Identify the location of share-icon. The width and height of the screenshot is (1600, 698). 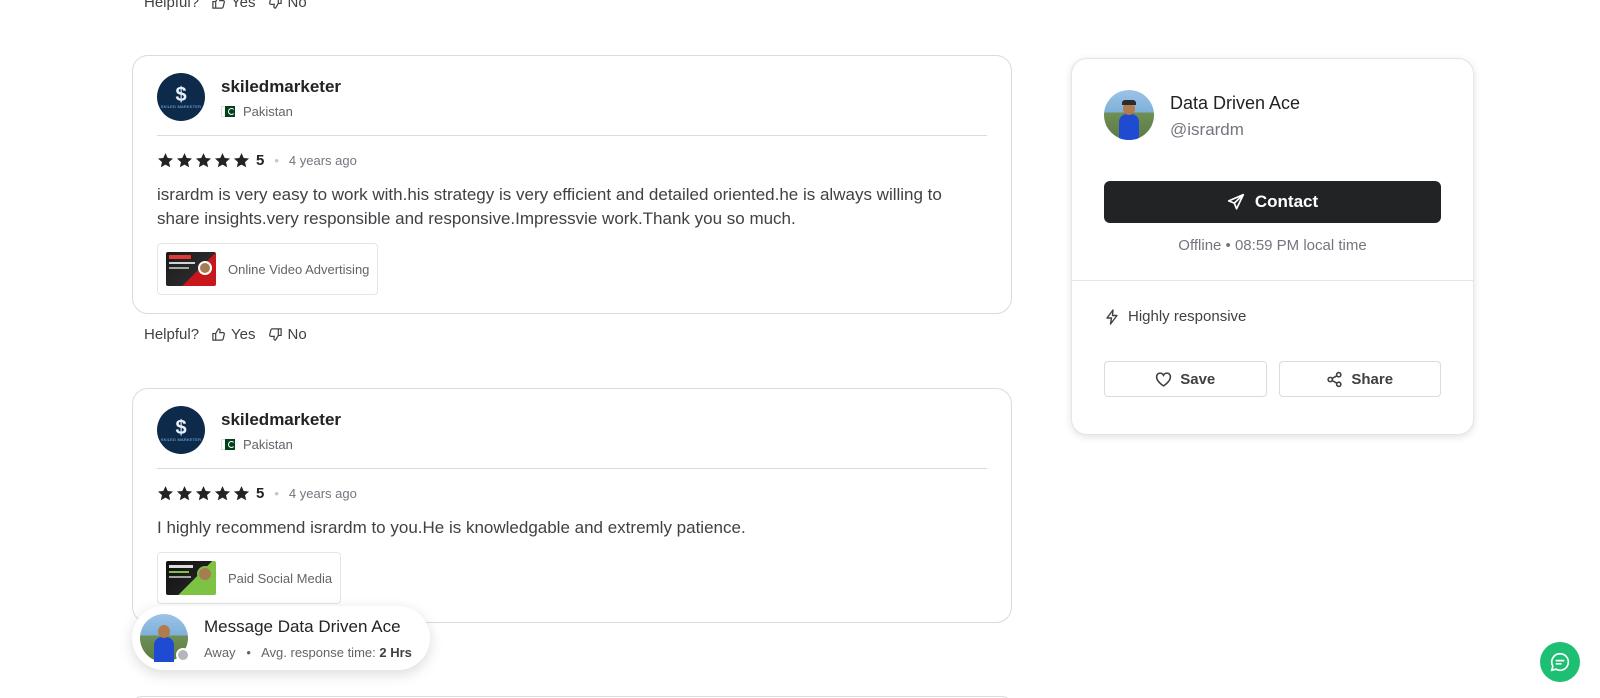
(1335, 379).